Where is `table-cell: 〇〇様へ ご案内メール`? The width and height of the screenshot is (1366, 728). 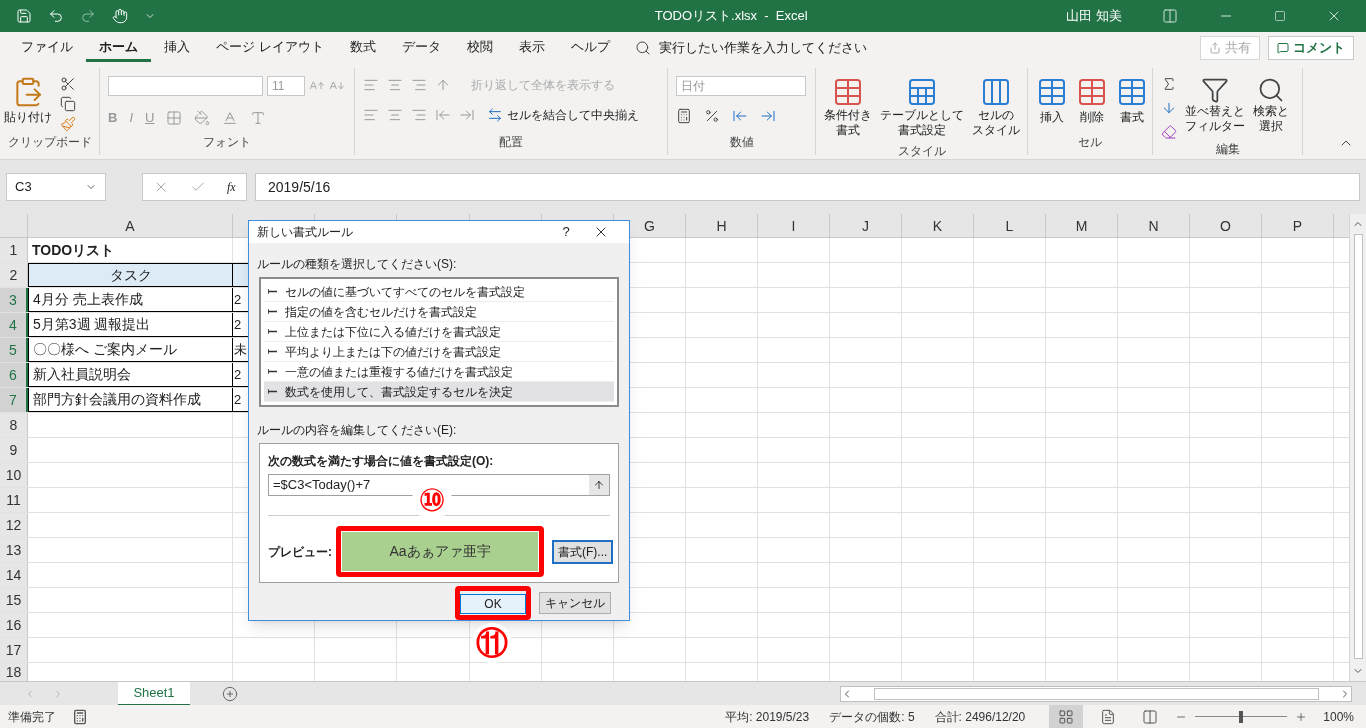 table-cell: 〇〇様へ ご案内メール is located at coordinates (130, 350).